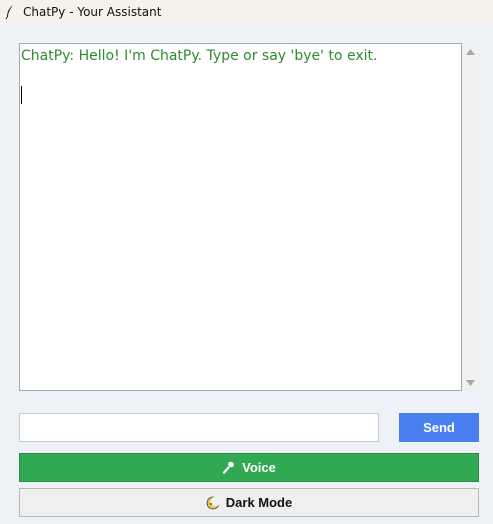 This screenshot has width=493, height=524. Describe the element at coordinates (259, 502) in the screenshot. I see `dark-mode-button-label: Dark Mode` at that location.